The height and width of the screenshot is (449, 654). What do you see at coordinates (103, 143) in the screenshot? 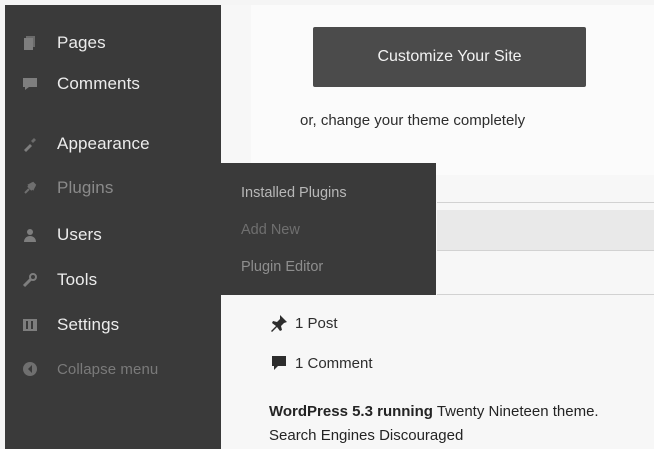
I see `sidebar-item-label: Appearance` at bounding box center [103, 143].